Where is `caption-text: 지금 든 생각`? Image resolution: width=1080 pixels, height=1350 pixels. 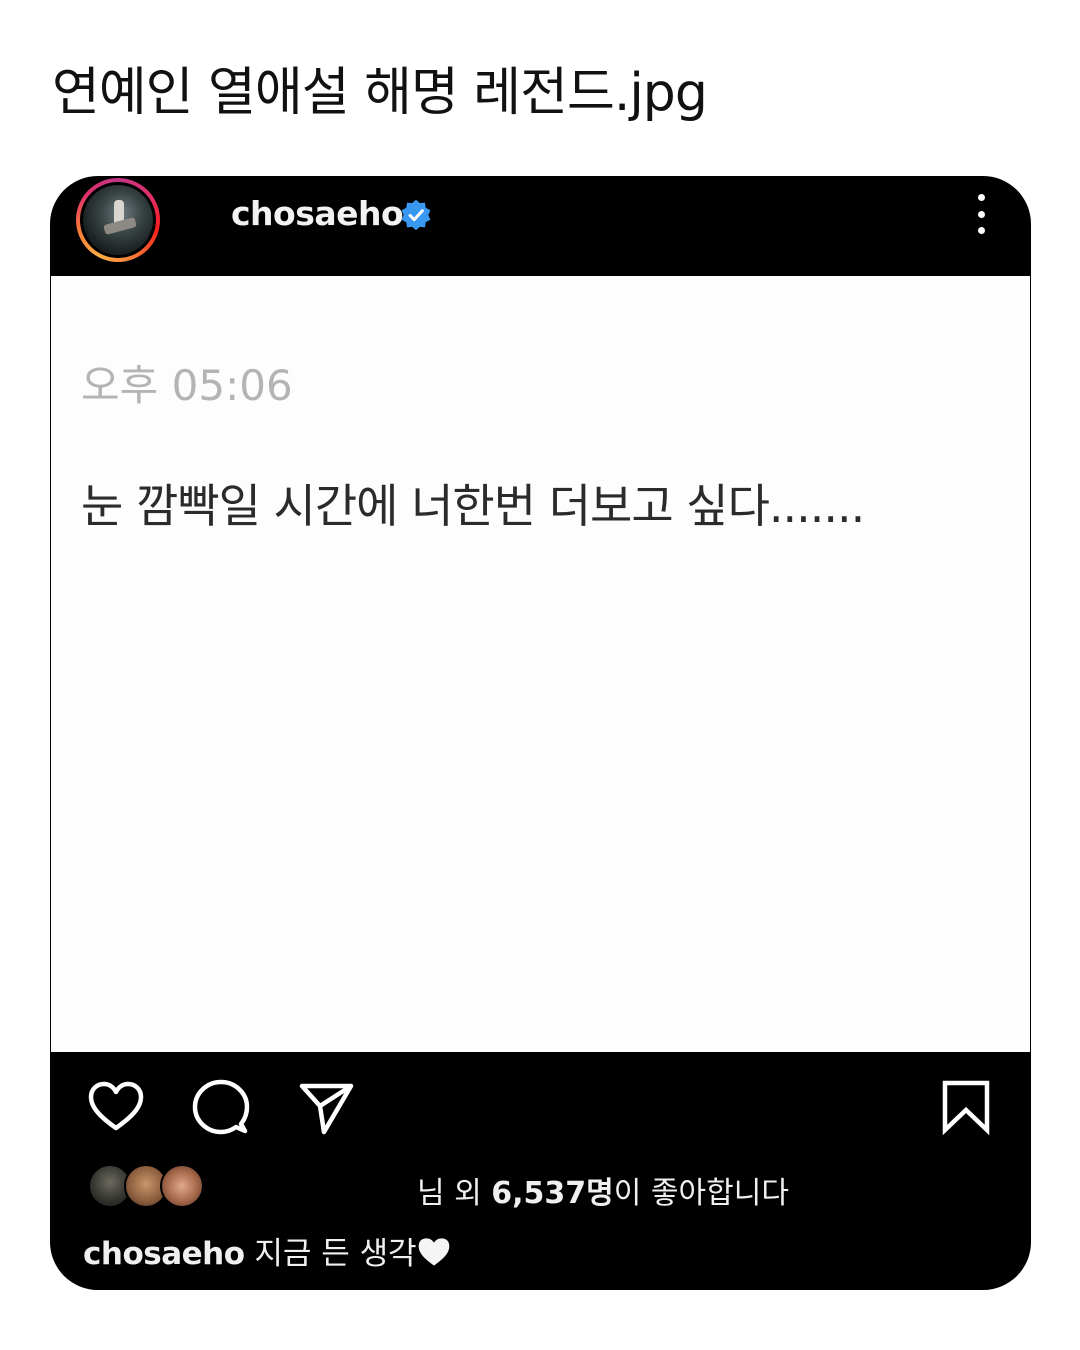
caption-text: 지금 든 생각 is located at coordinates (330, 1254).